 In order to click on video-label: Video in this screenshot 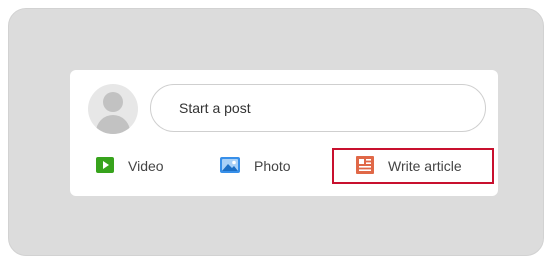, I will do `click(146, 166)`.